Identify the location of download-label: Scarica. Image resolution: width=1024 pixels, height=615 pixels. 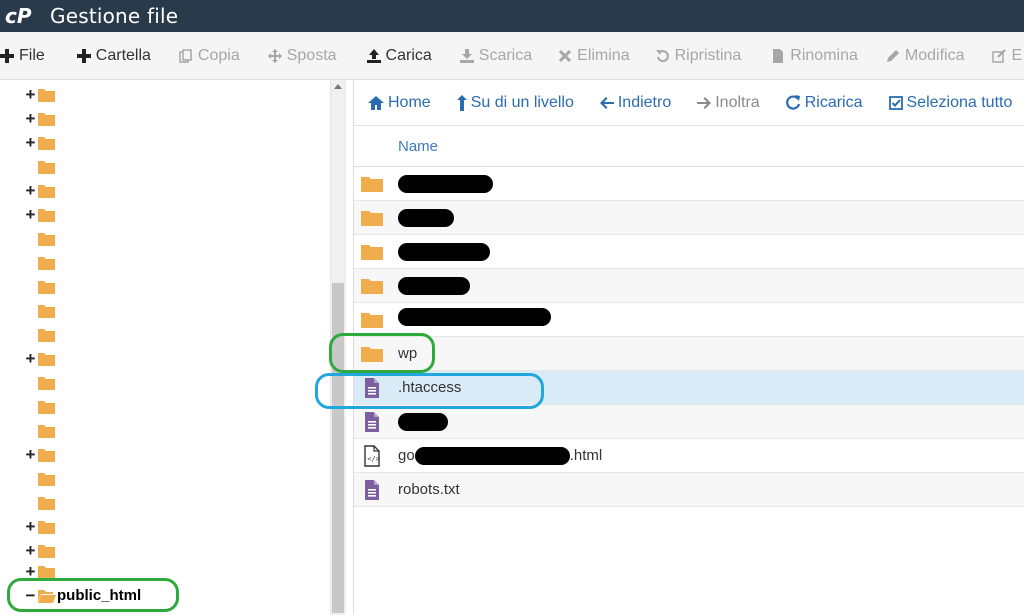
(505, 55).